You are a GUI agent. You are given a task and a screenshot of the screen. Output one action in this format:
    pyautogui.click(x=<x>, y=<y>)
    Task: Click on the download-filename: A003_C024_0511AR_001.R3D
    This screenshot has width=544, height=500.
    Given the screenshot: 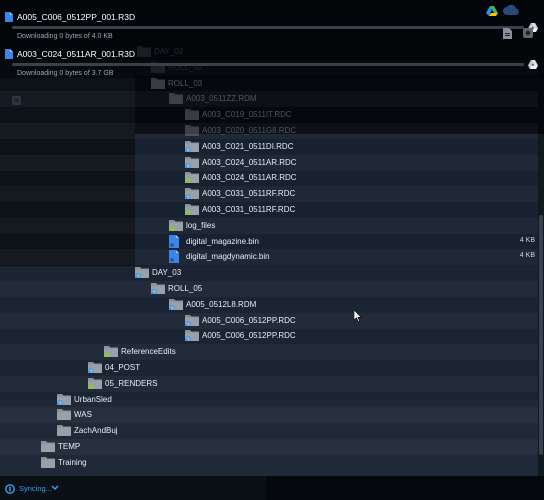 What is the action you would take?
    pyautogui.click(x=76, y=54)
    